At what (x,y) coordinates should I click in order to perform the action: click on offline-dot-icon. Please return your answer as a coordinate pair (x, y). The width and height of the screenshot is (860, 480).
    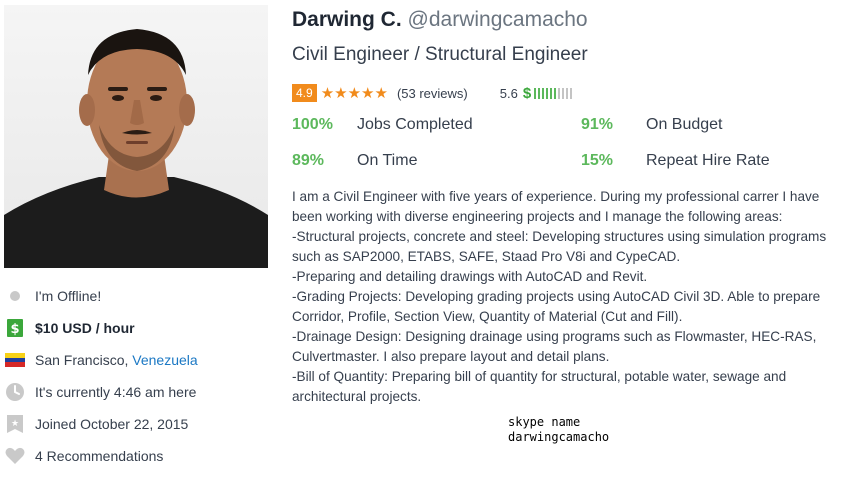
    Looking at the image, I should click on (15, 296).